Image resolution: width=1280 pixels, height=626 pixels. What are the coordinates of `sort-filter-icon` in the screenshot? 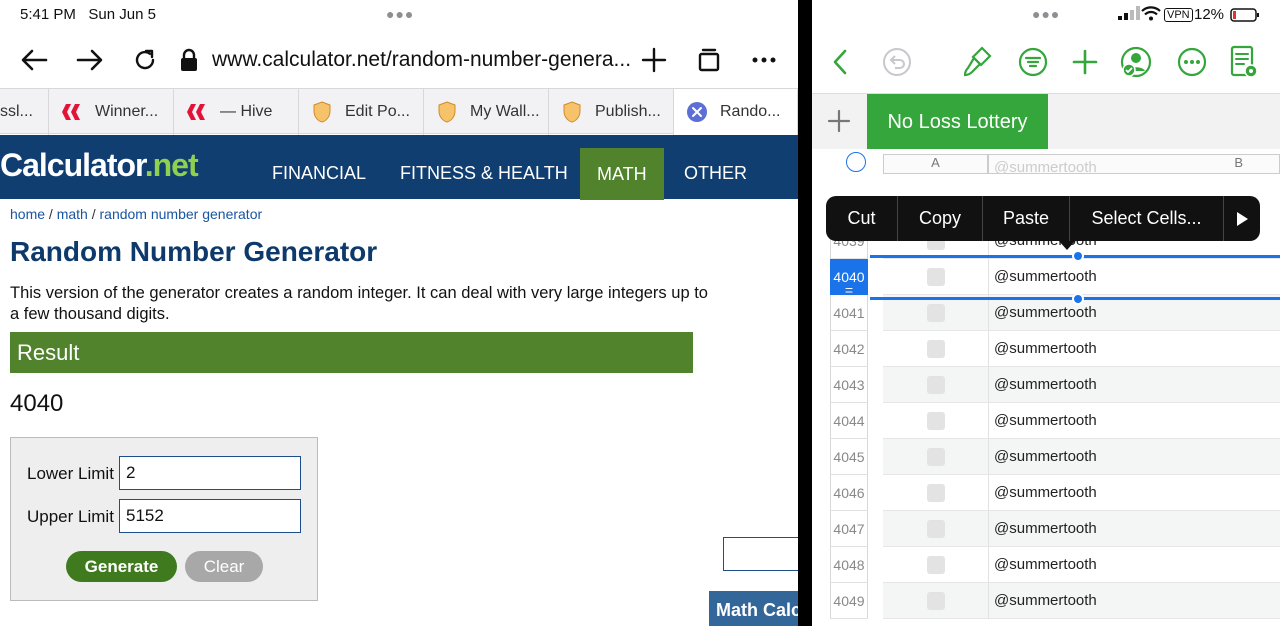 It's located at (1033, 62).